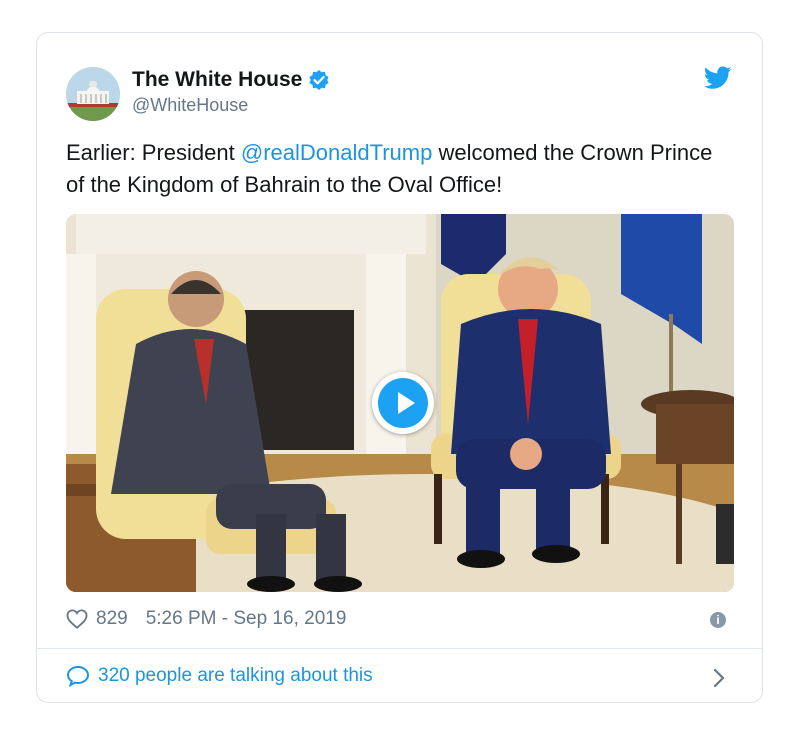 The height and width of the screenshot is (741, 799). I want to click on play-button, so click(403, 403).